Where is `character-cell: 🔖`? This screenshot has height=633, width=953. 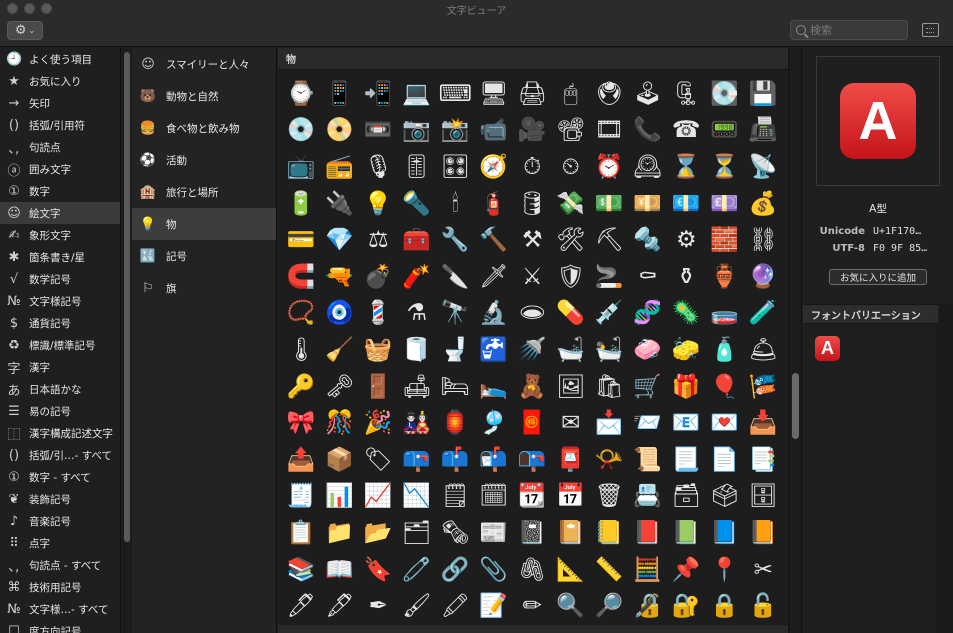 character-cell: 🔖 is located at coordinates (378, 570).